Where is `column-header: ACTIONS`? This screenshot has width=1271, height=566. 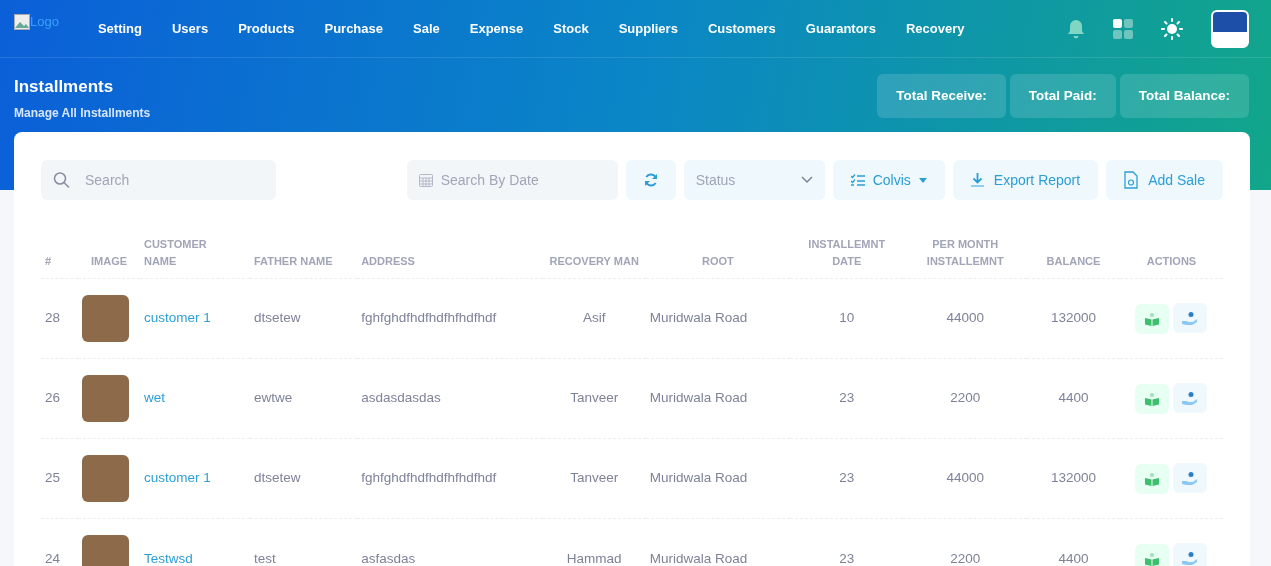 column-header: ACTIONS is located at coordinates (1171, 254).